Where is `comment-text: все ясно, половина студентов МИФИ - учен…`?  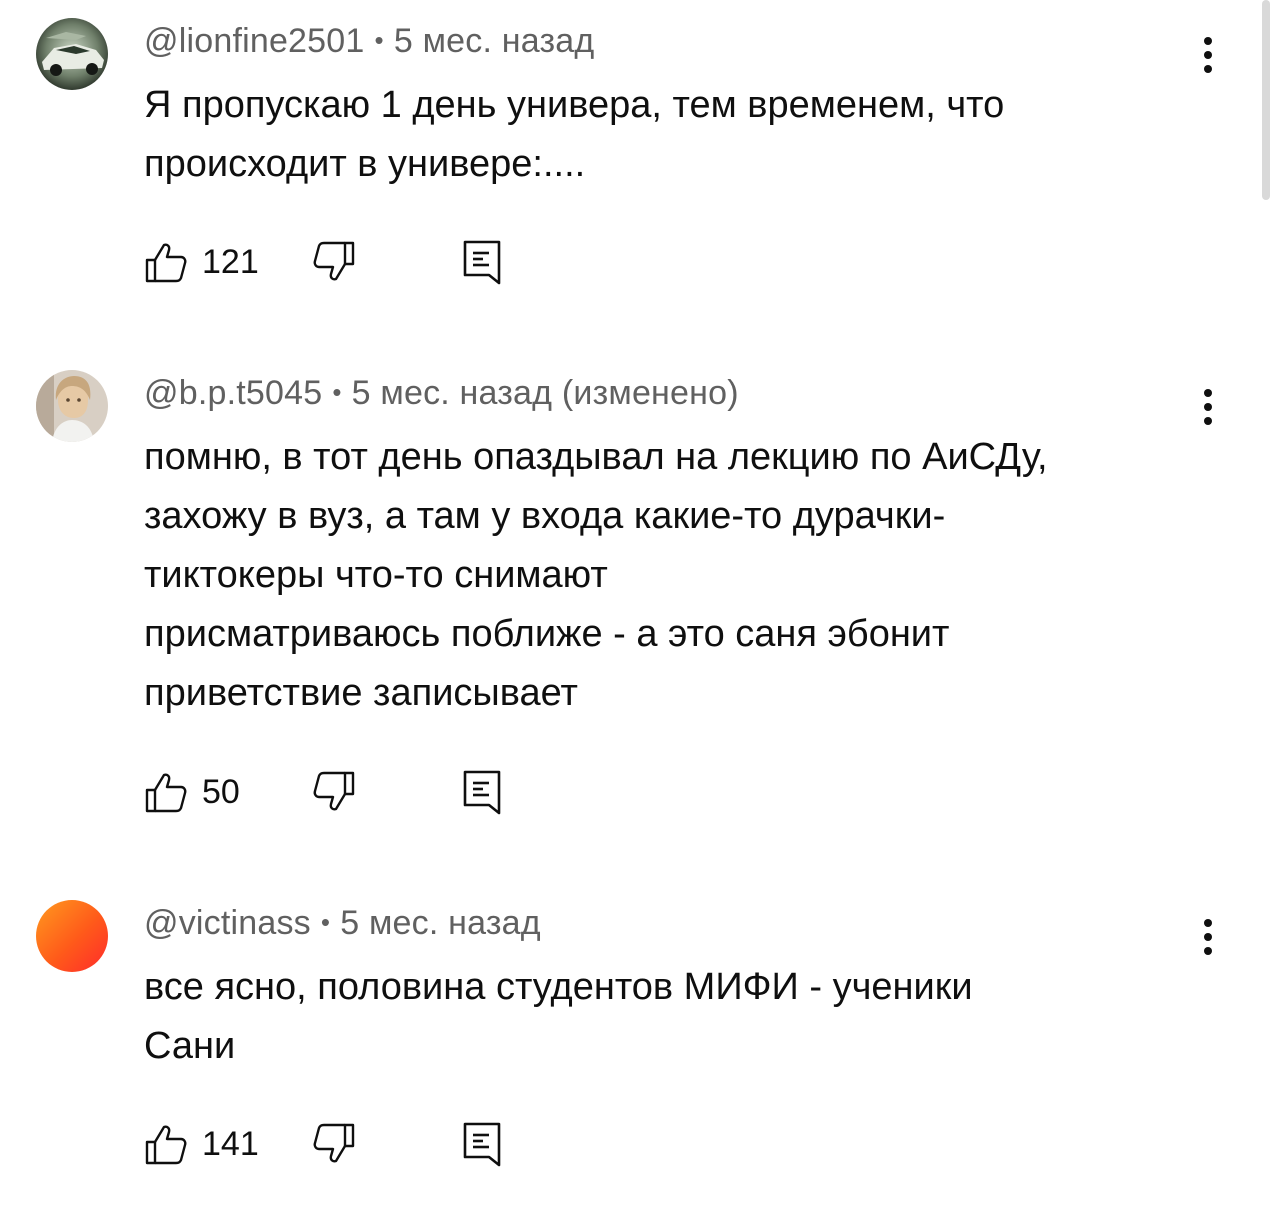 comment-text: все ясно, половина студентов МИФИ - учен… is located at coordinates (558, 1016).